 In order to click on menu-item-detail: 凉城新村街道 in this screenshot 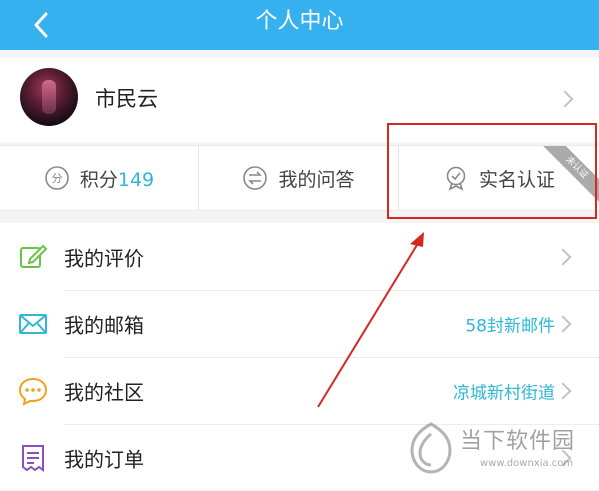, I will do `click(504, 393)`.